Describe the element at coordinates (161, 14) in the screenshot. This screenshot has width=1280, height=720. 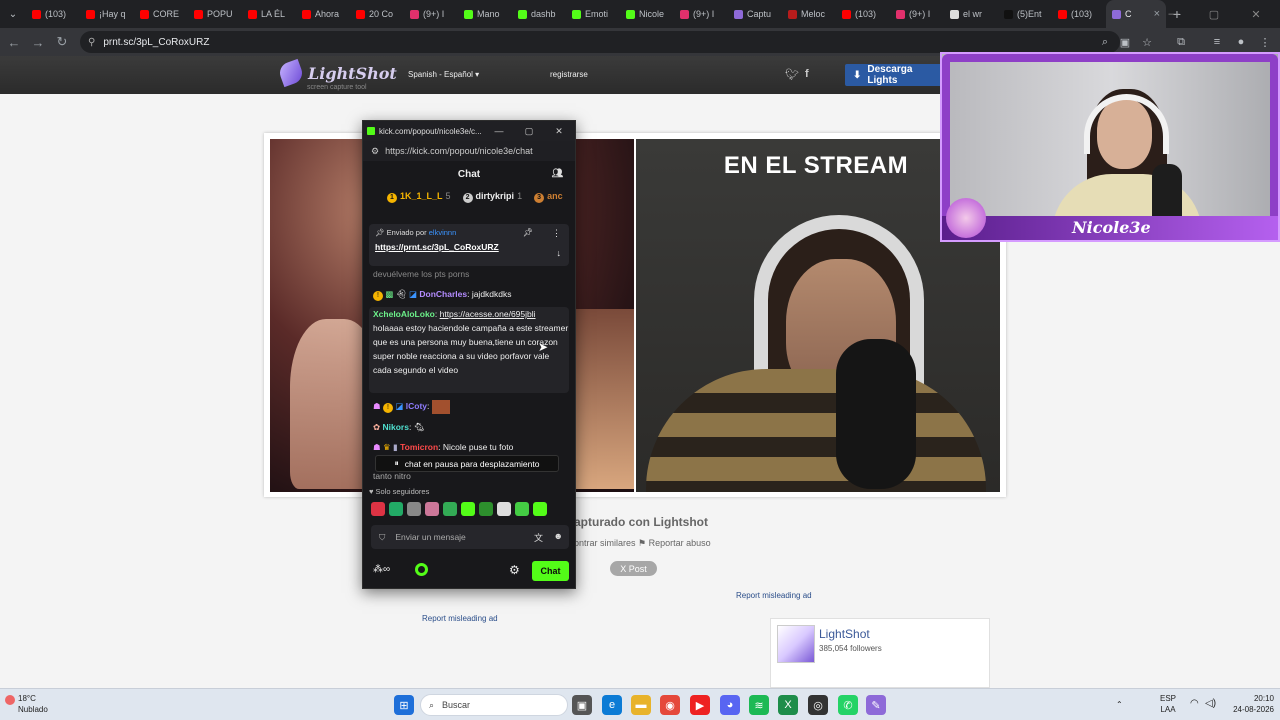
I see `browser-tab: CORE` at that location.